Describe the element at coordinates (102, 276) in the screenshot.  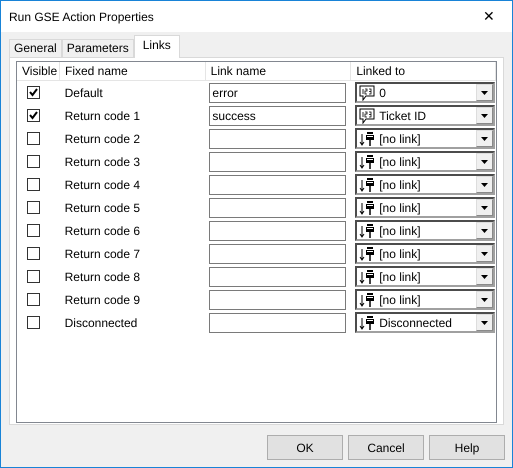
I see `fixed-name: Return code 8` at that location.